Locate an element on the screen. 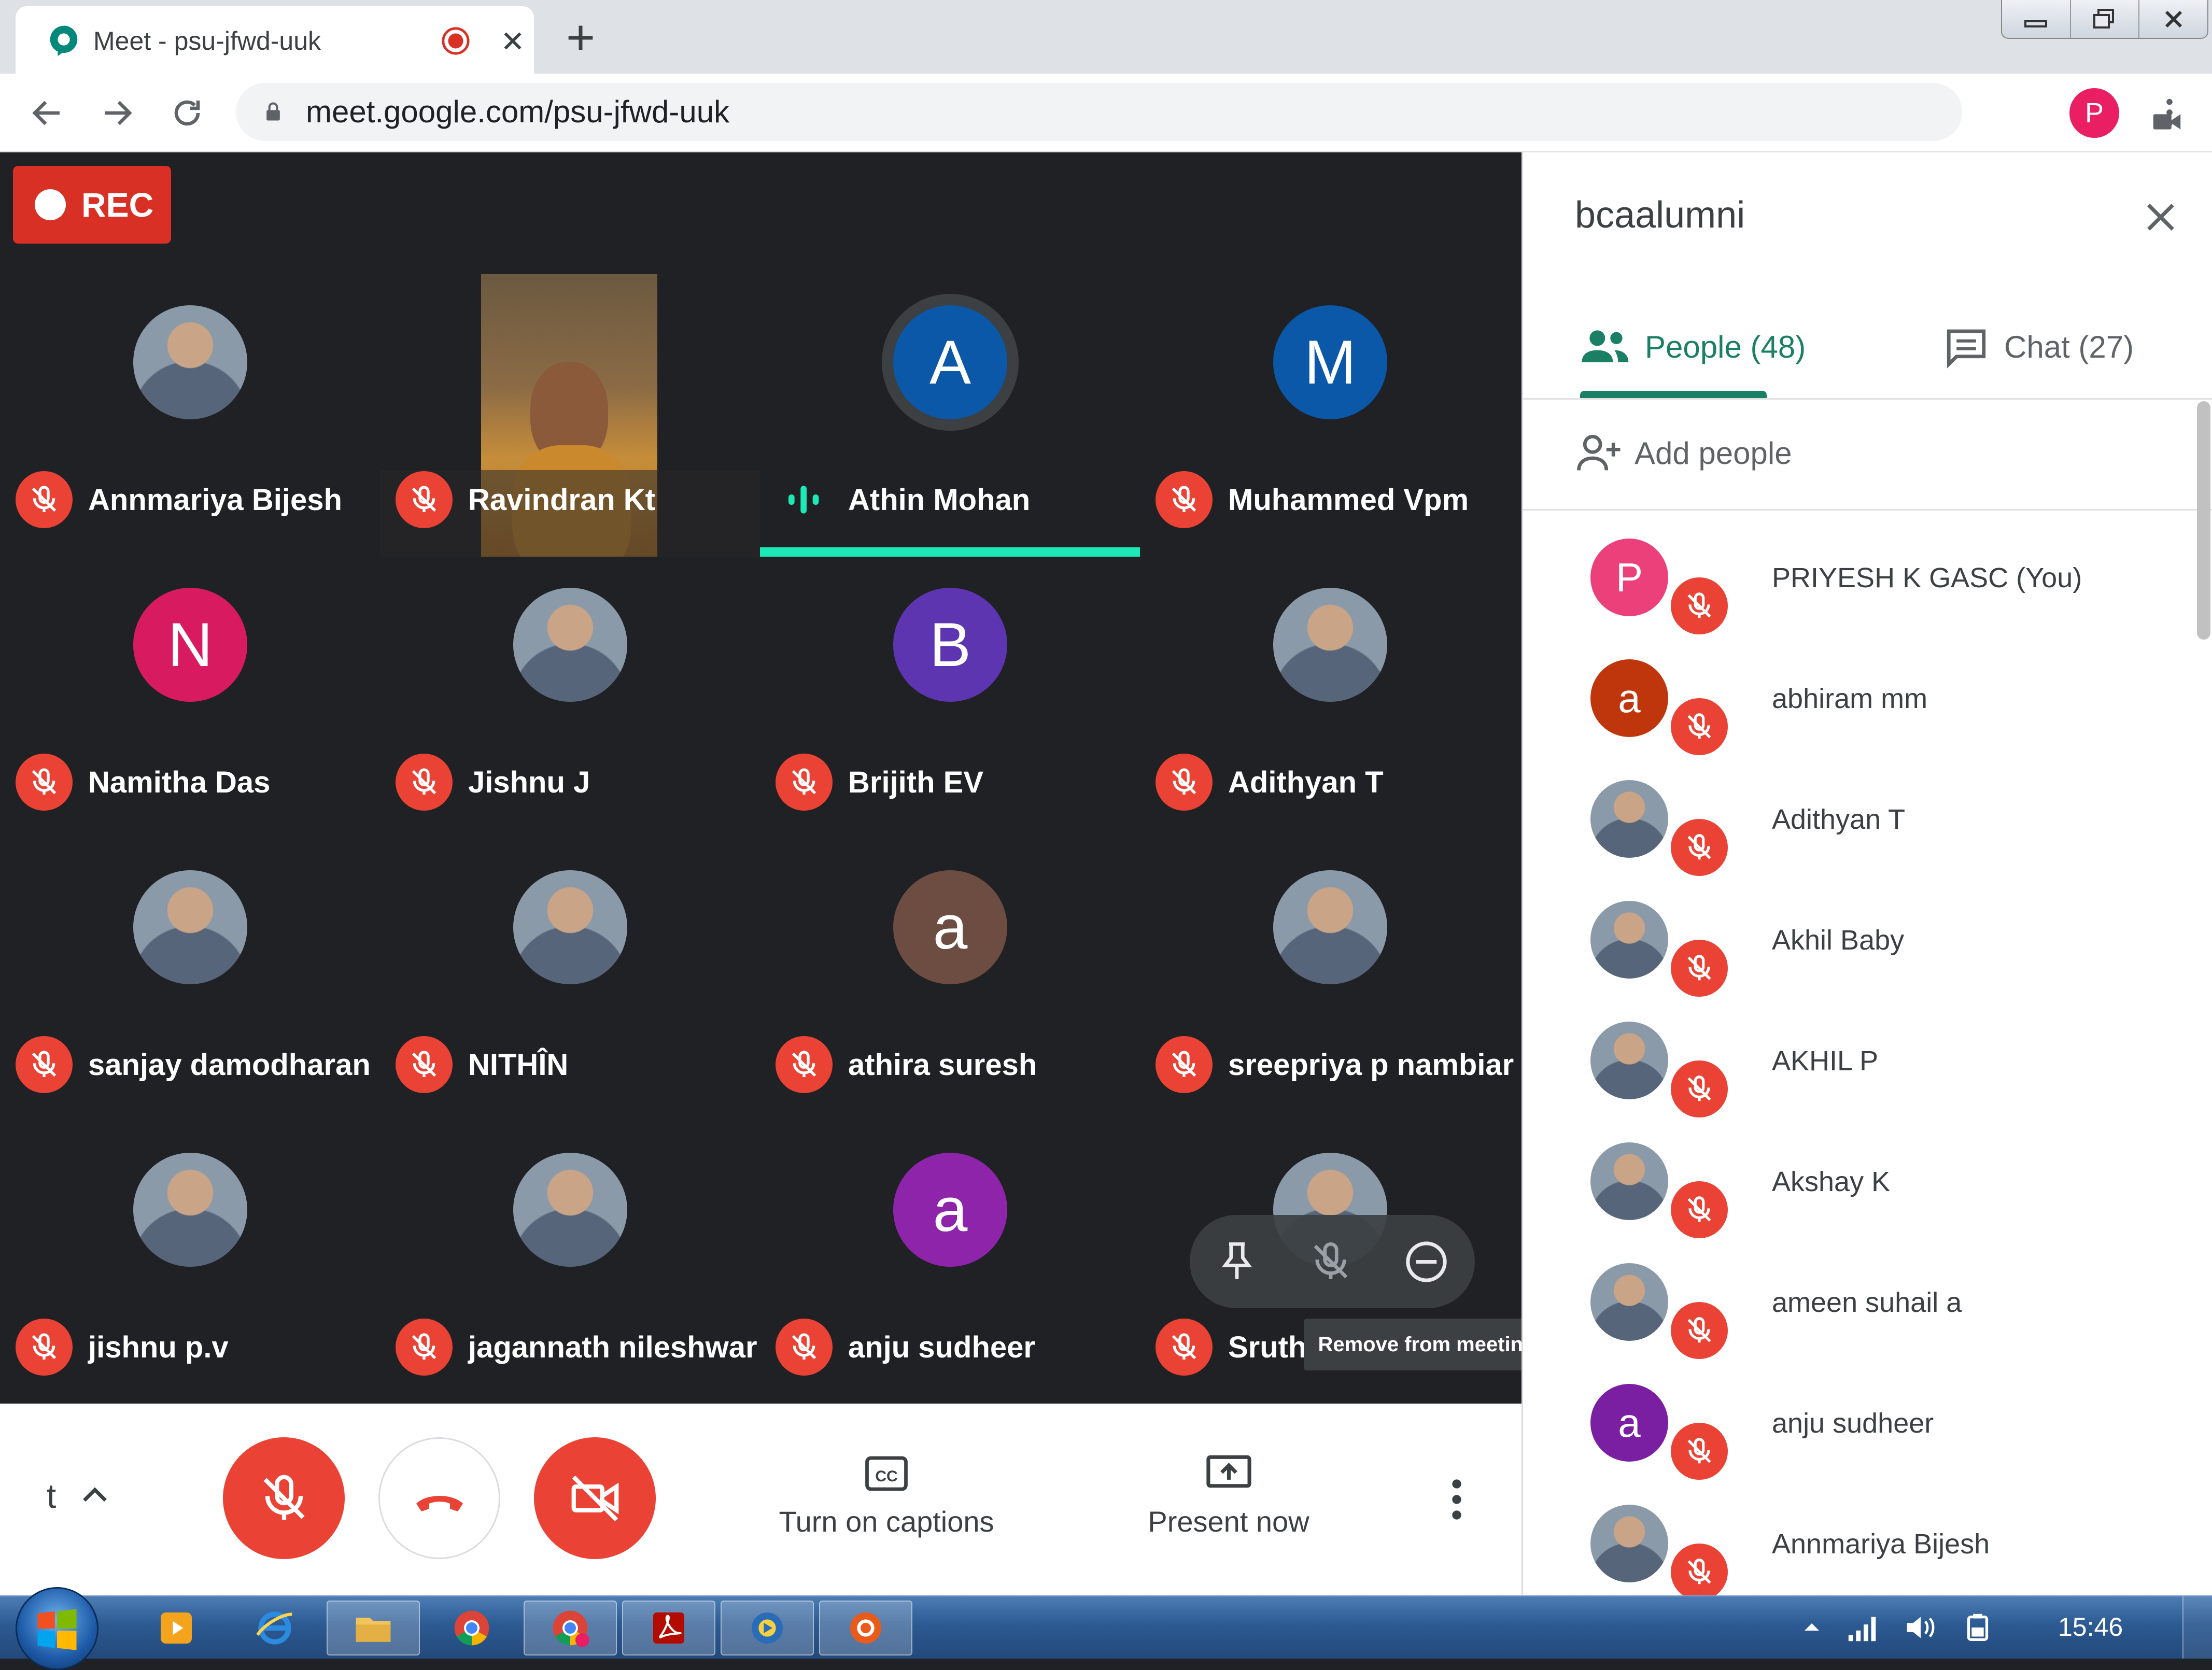  present-now-button: Present now is located at coordinates (1228, 1495).